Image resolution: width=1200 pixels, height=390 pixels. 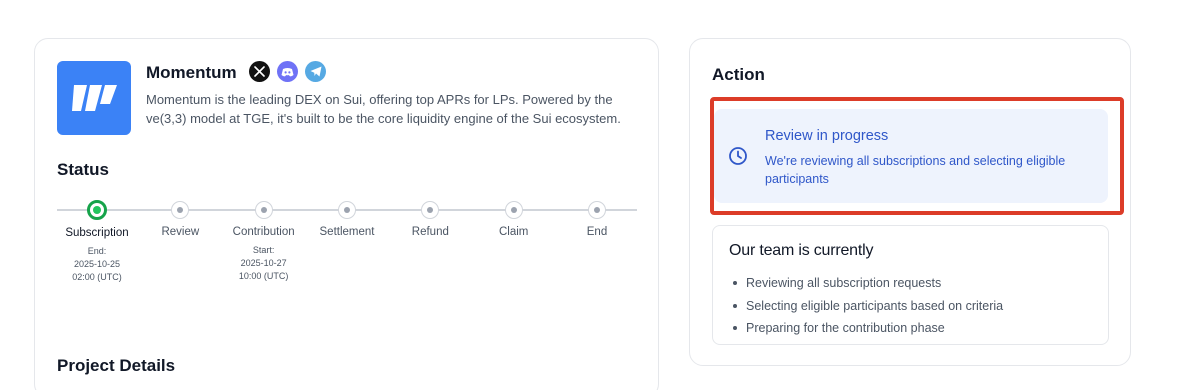 I want to click on step-date-line: 2025-10-27, so click(x=263, y=263).